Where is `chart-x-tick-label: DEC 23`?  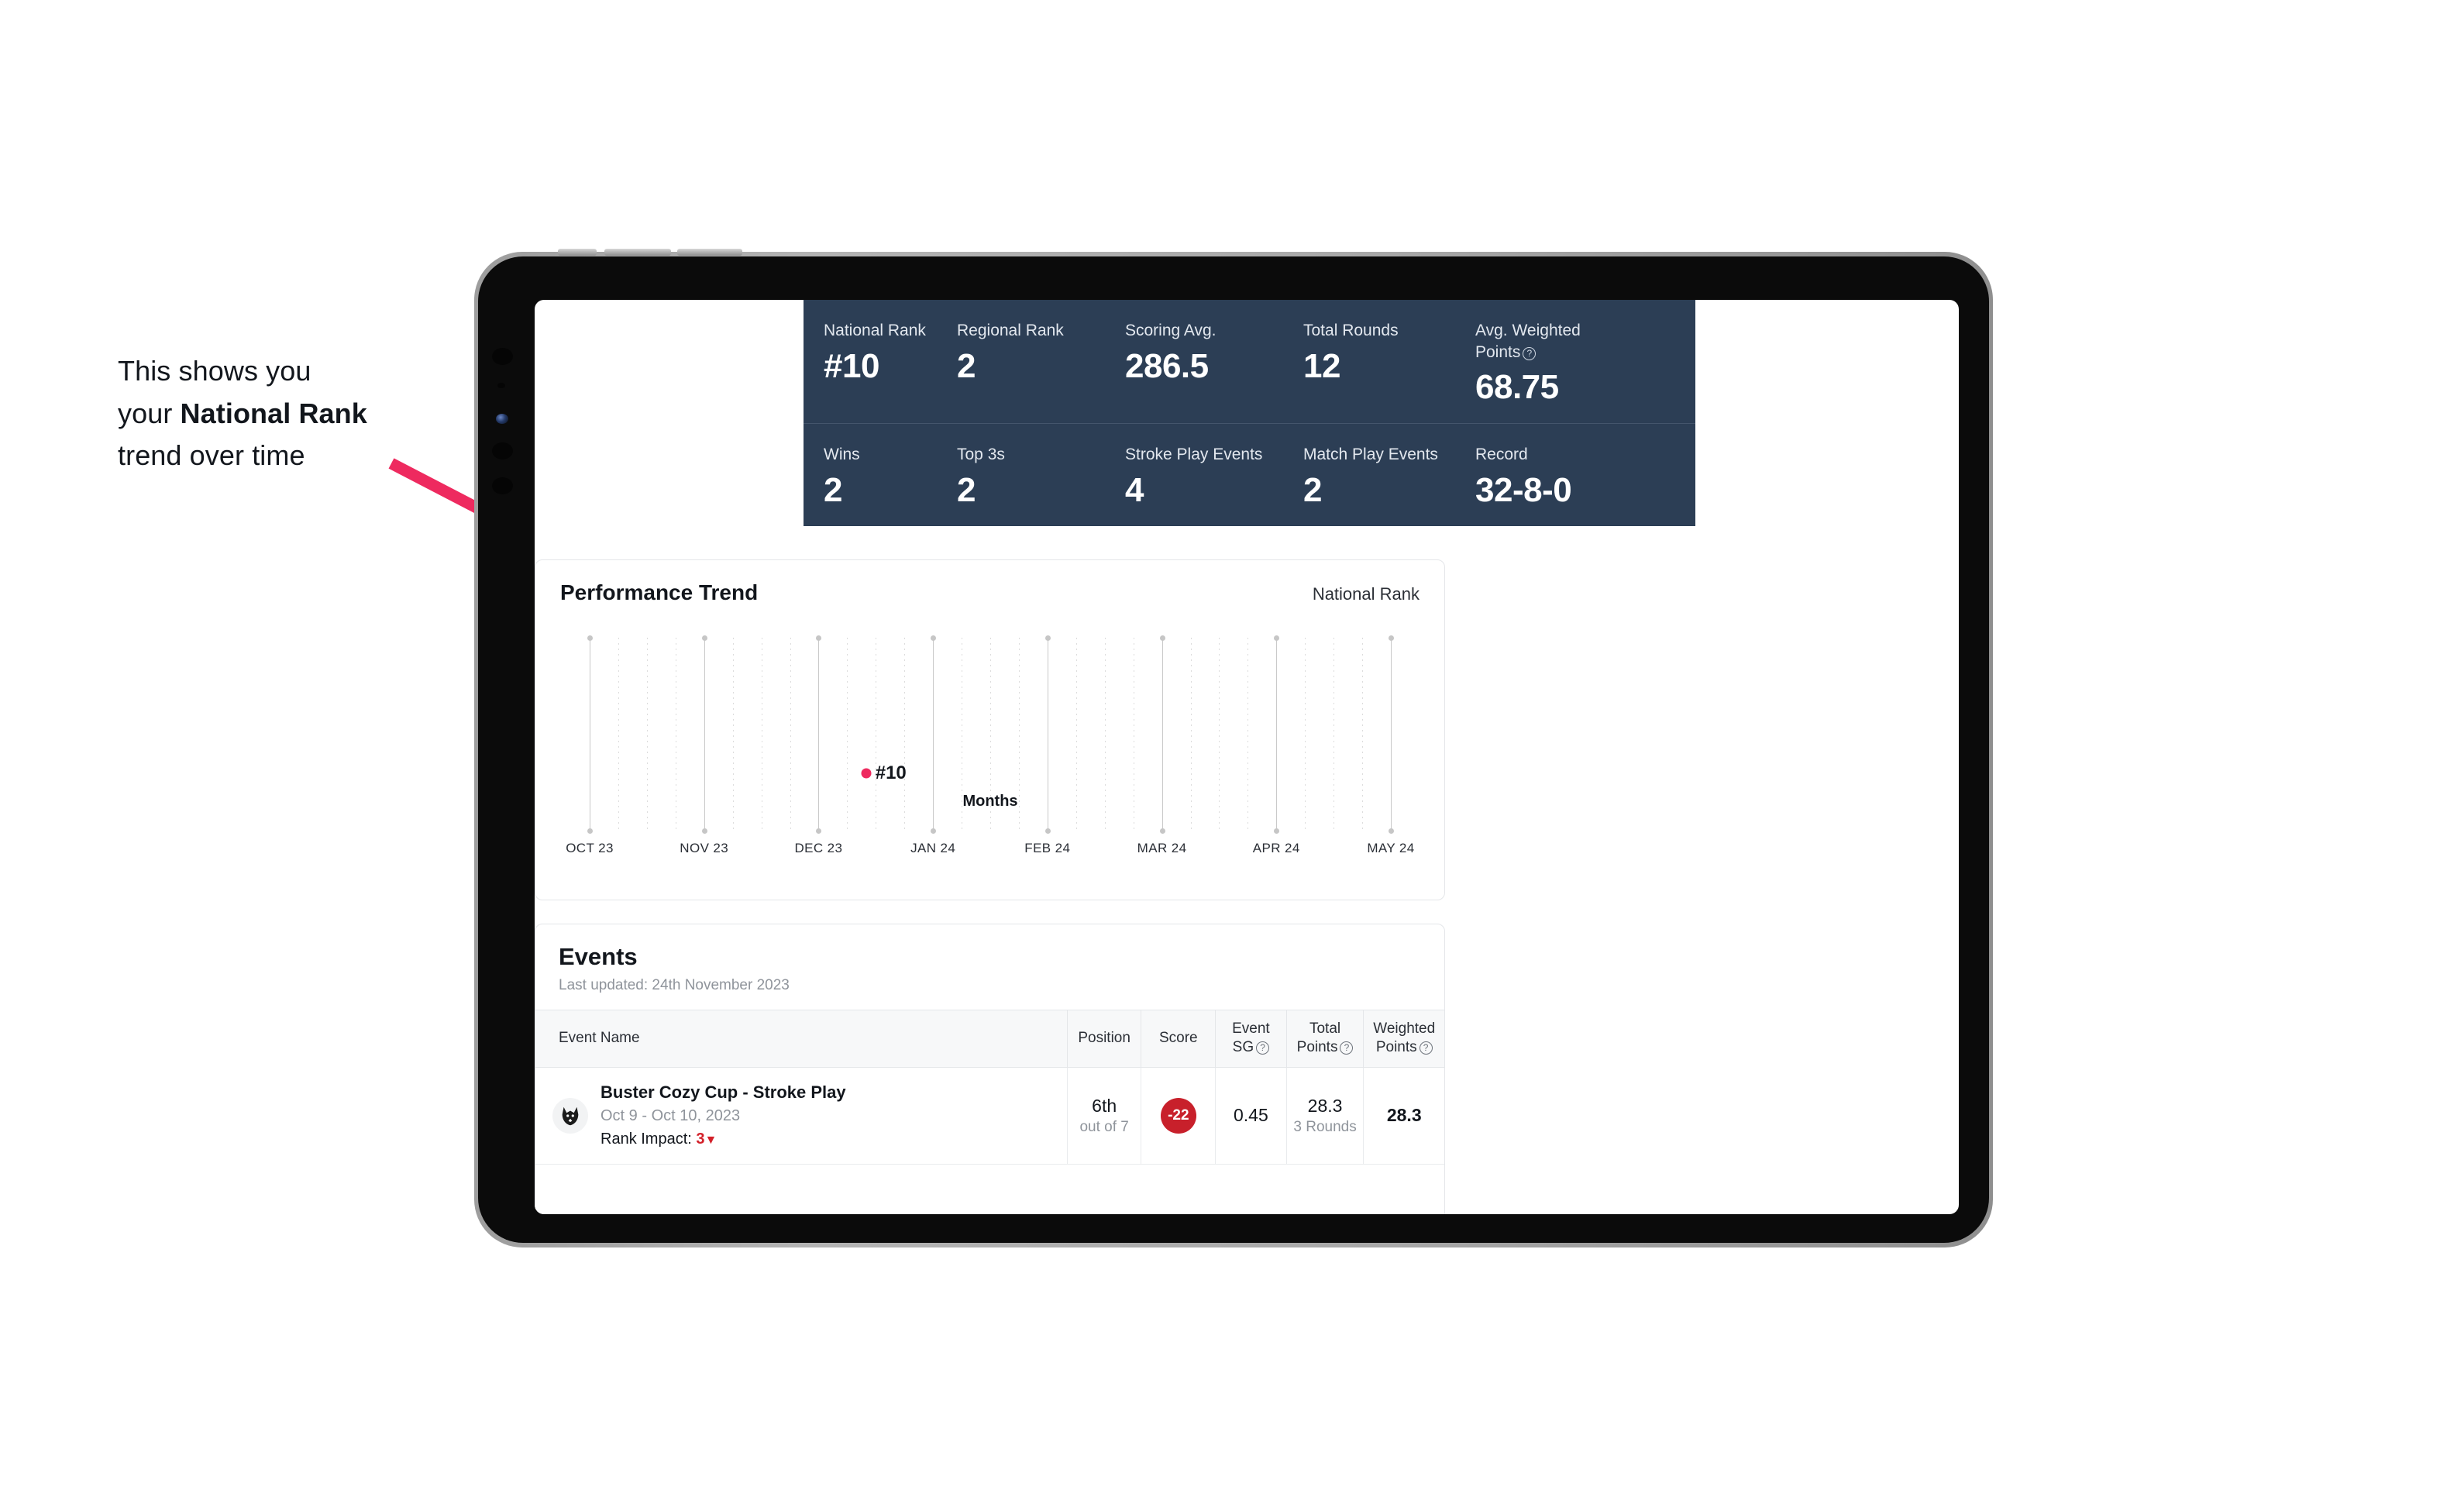 chart-x-tick-label: DEC 23 is located at coordinates (818, 848).